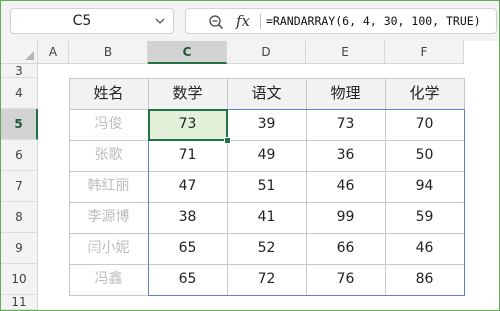 Image resolution: width=500 pixels, height=311 pixels. I want to click on score-cell: 72, so click(266, 279).